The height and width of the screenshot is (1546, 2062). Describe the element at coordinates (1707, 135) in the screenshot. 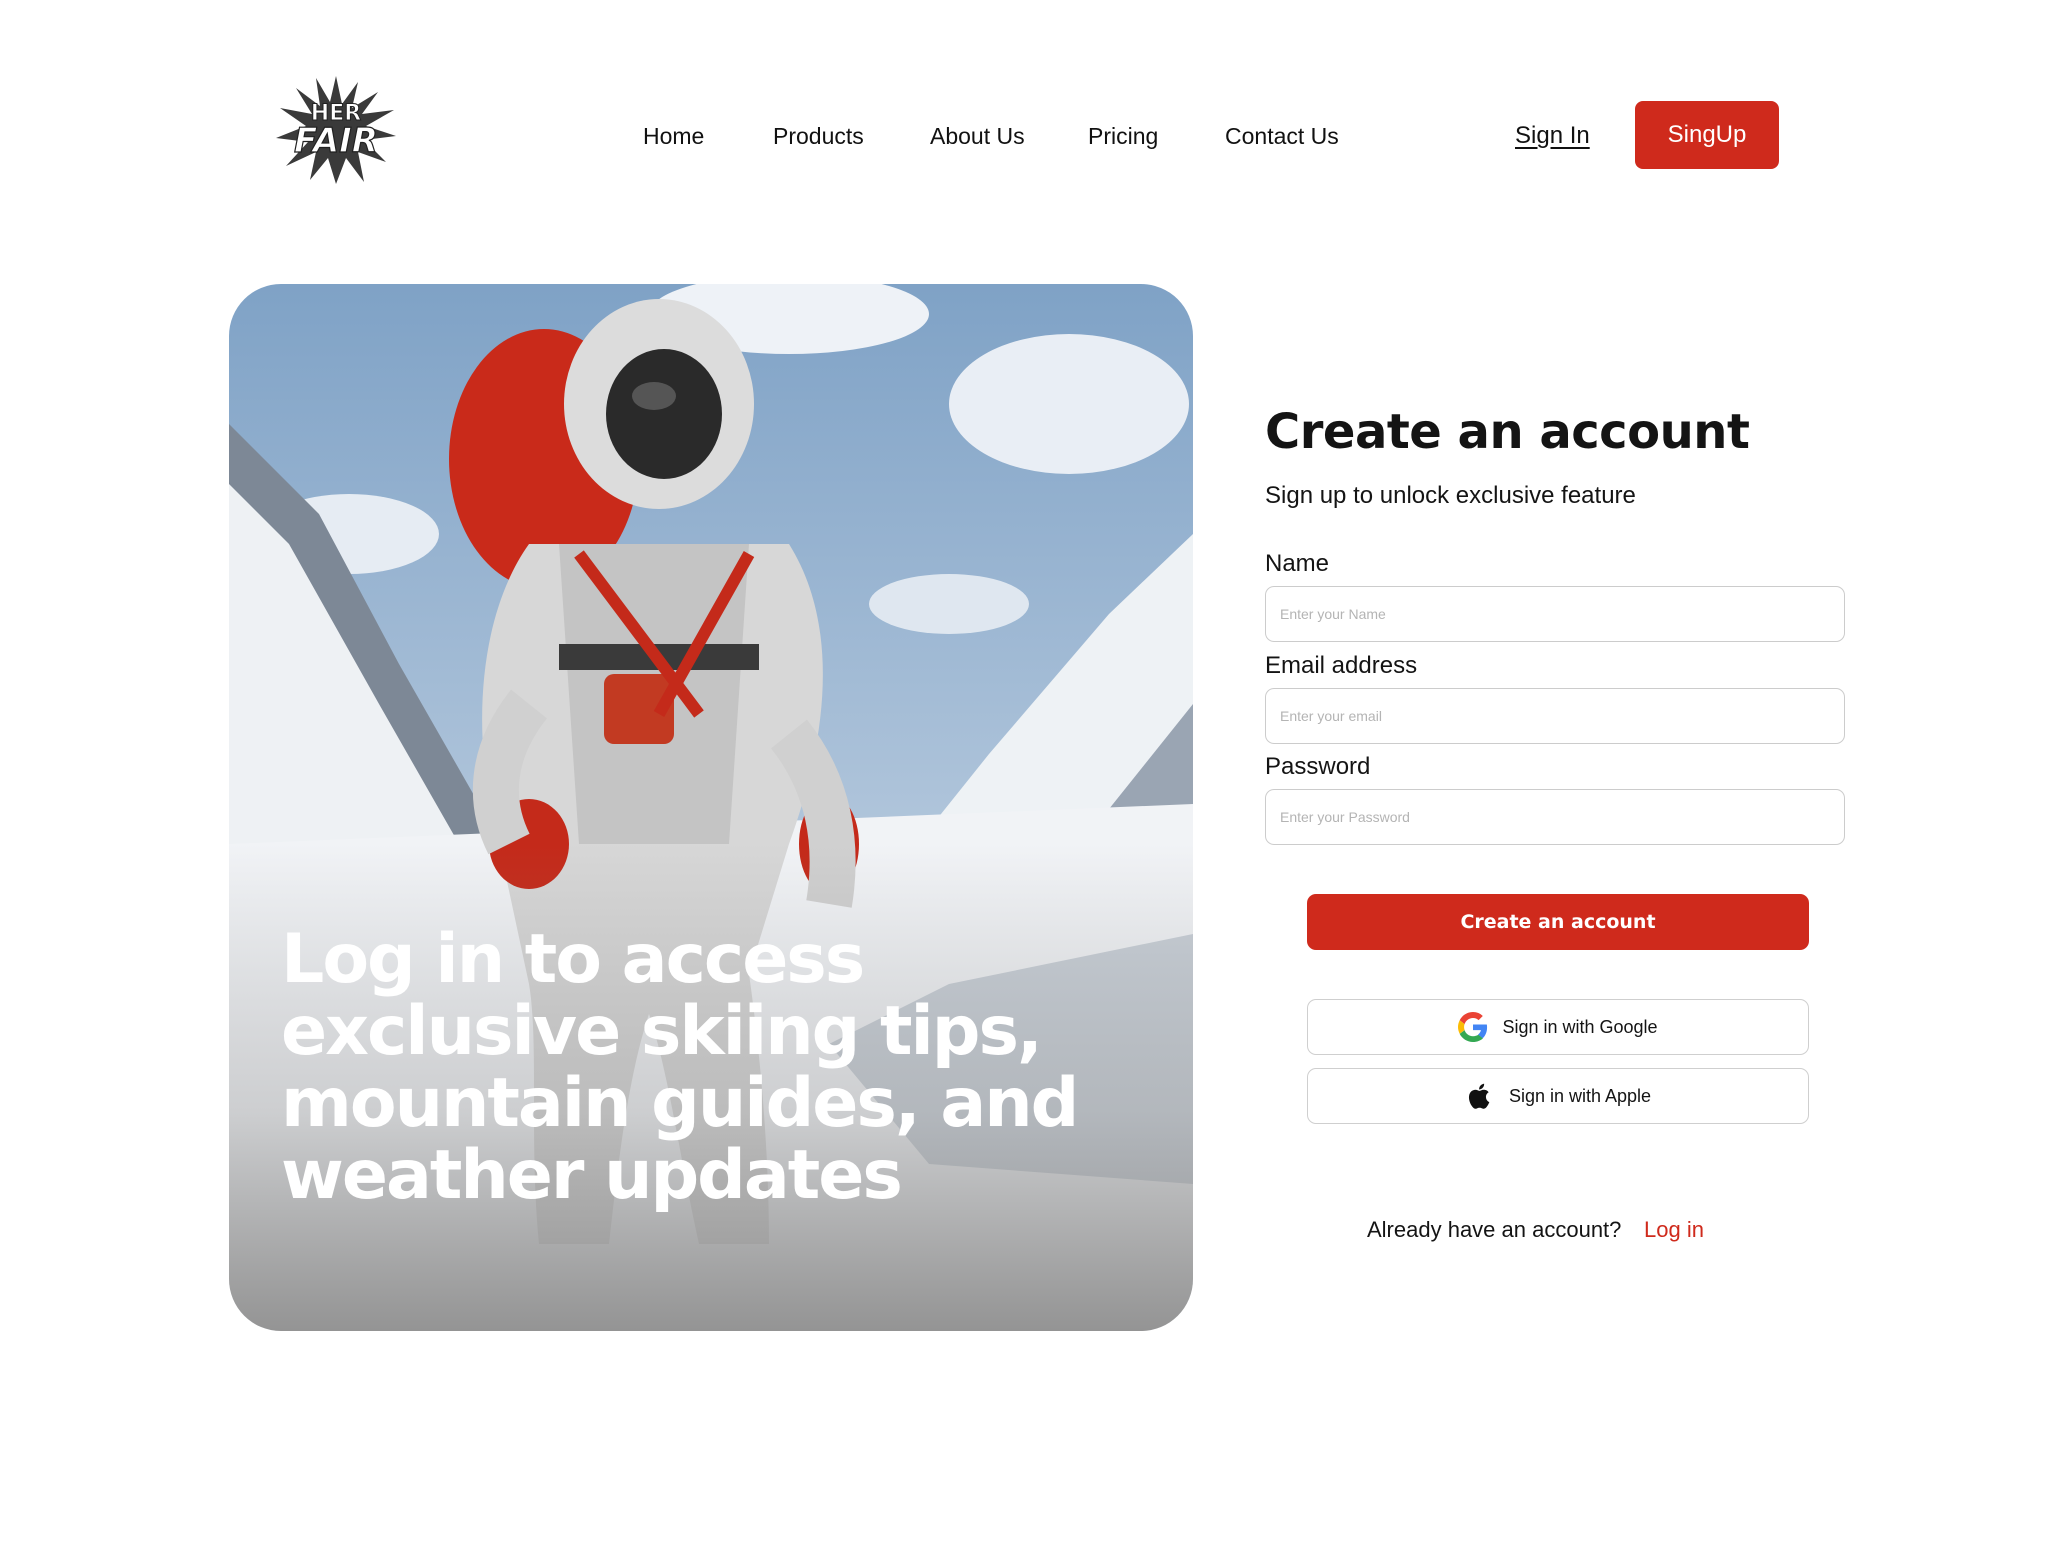

I see `sign-up-button: SingUp` at that location.